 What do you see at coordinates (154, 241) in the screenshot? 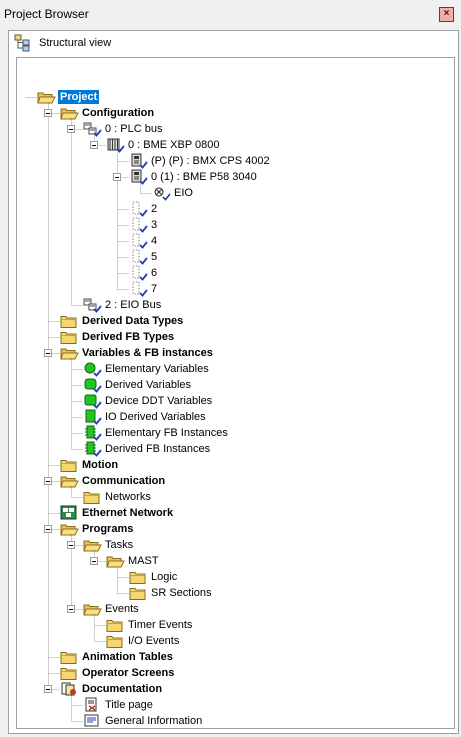
I see `tree-node-label: 4` at bounding box center [154, 241].